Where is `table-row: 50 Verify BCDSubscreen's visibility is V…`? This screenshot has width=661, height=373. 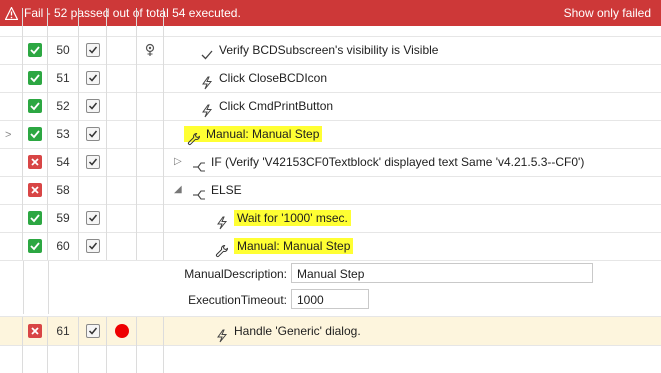
table-row: 50 Verify BCDSubscreen's visibility is V… is located at coordinates (330, 50).